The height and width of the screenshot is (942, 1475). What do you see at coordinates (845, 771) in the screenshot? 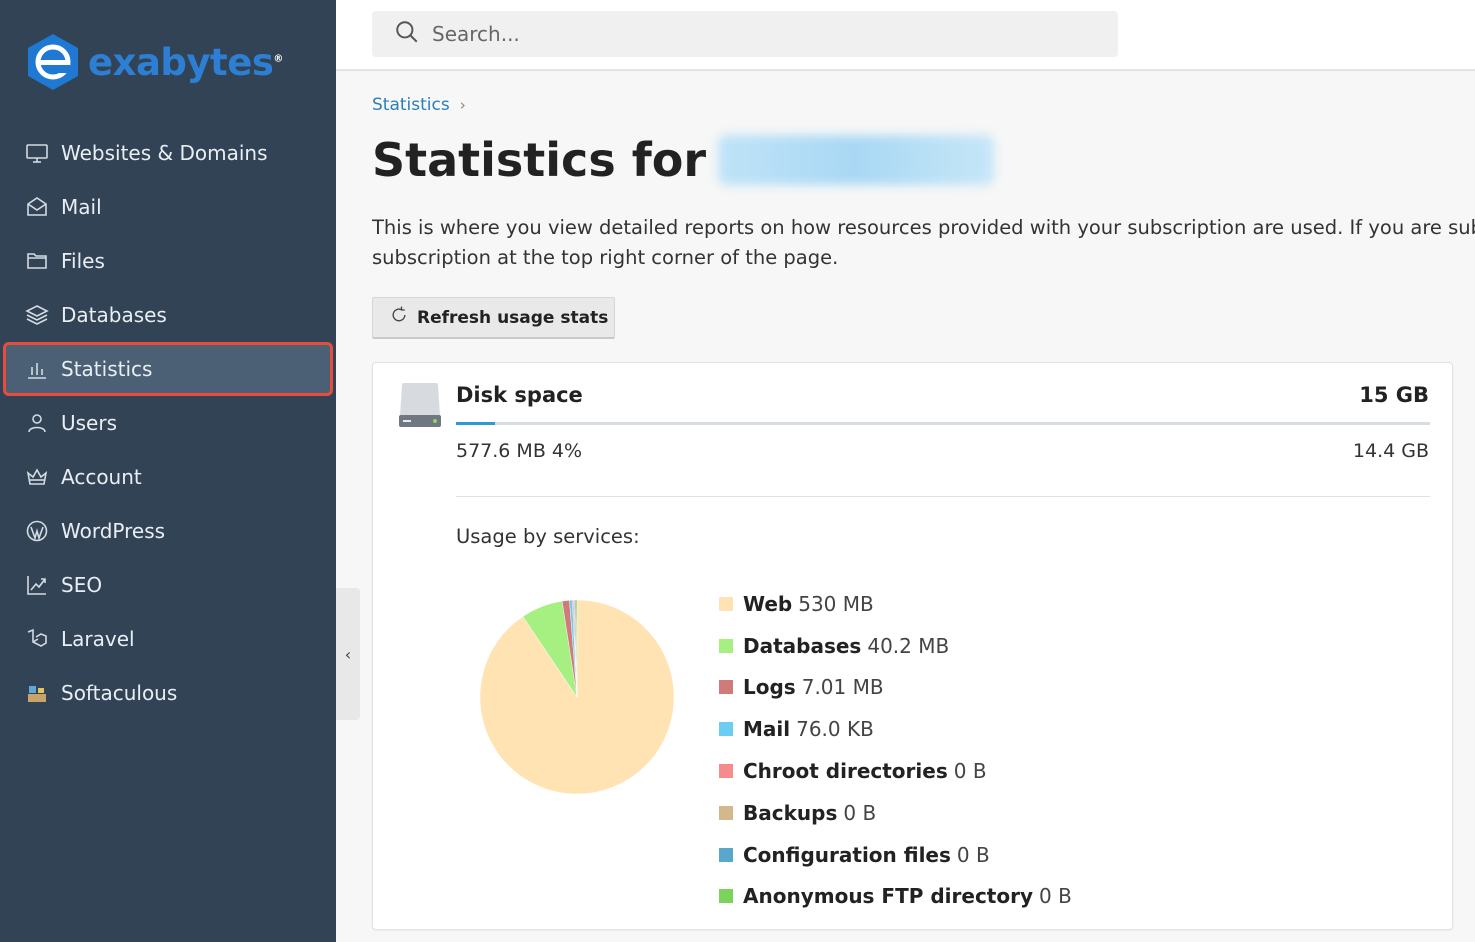
I see `legend-name: Chroot directories` at bounding box center [845, 771].